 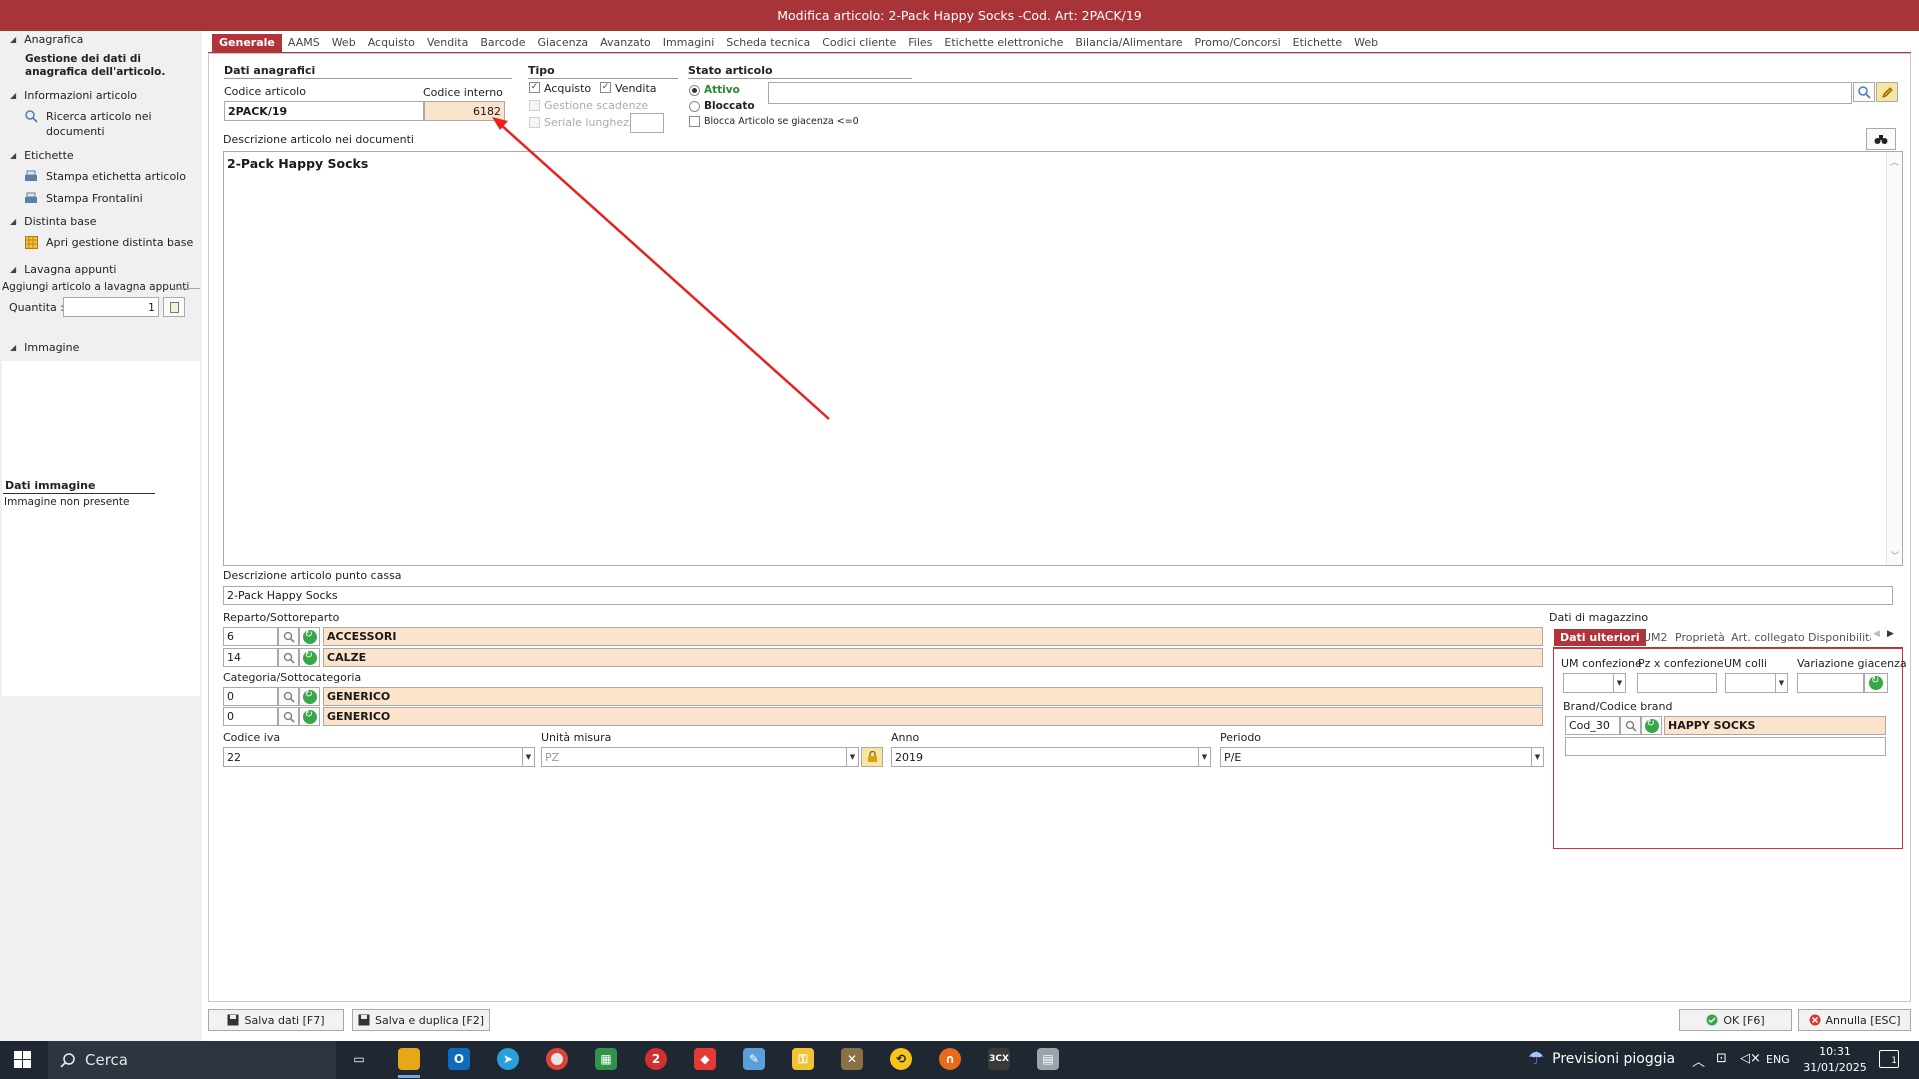 What do you see at coordinates (694, 106) in the screenshot?
I see `bloccato-radio` at bounding box center [694, 106].